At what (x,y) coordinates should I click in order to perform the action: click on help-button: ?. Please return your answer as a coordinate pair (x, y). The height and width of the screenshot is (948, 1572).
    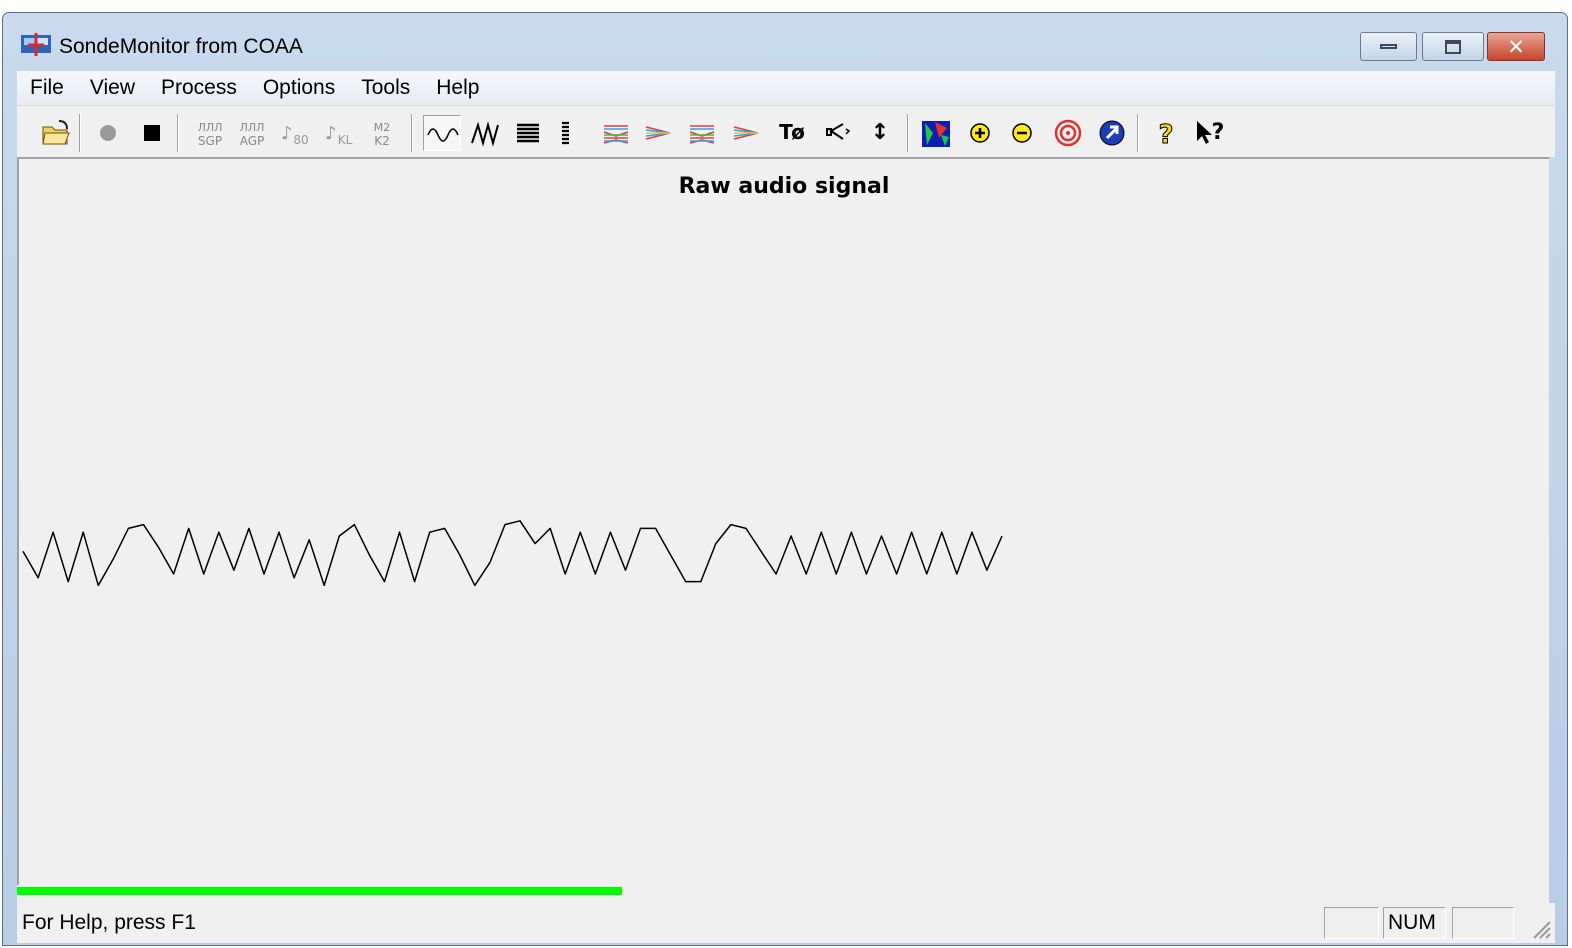
    Looking at the image, I should click on (1166, 133).